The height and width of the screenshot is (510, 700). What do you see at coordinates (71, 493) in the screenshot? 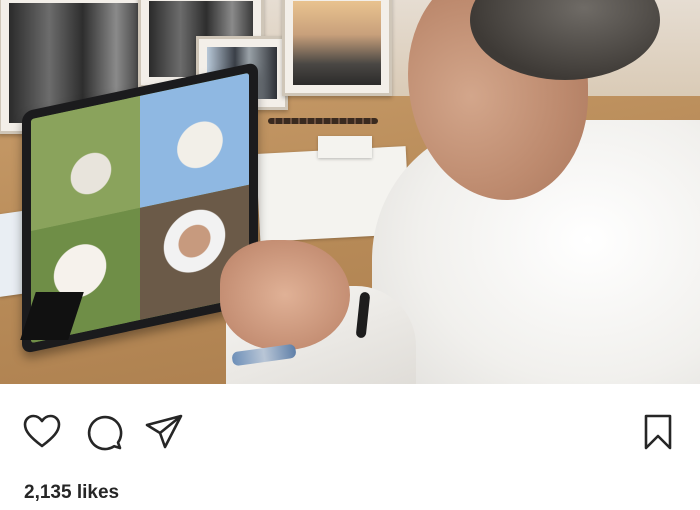
I see `likes-count: 2,135 likes` at bounding box center [71, 493].